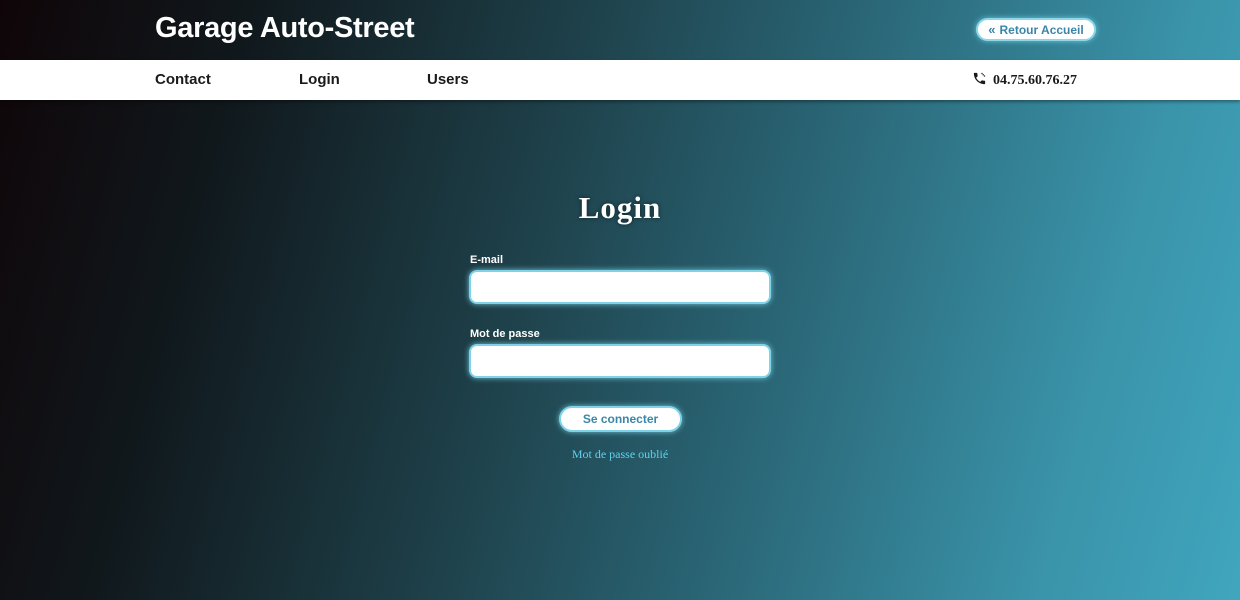 This screenshot has width=1240, height=600. What do you see at coordinates (183, 79) in the screenshot?
I see `nav-item-contact: Contact` at bounding box center [183, 79].